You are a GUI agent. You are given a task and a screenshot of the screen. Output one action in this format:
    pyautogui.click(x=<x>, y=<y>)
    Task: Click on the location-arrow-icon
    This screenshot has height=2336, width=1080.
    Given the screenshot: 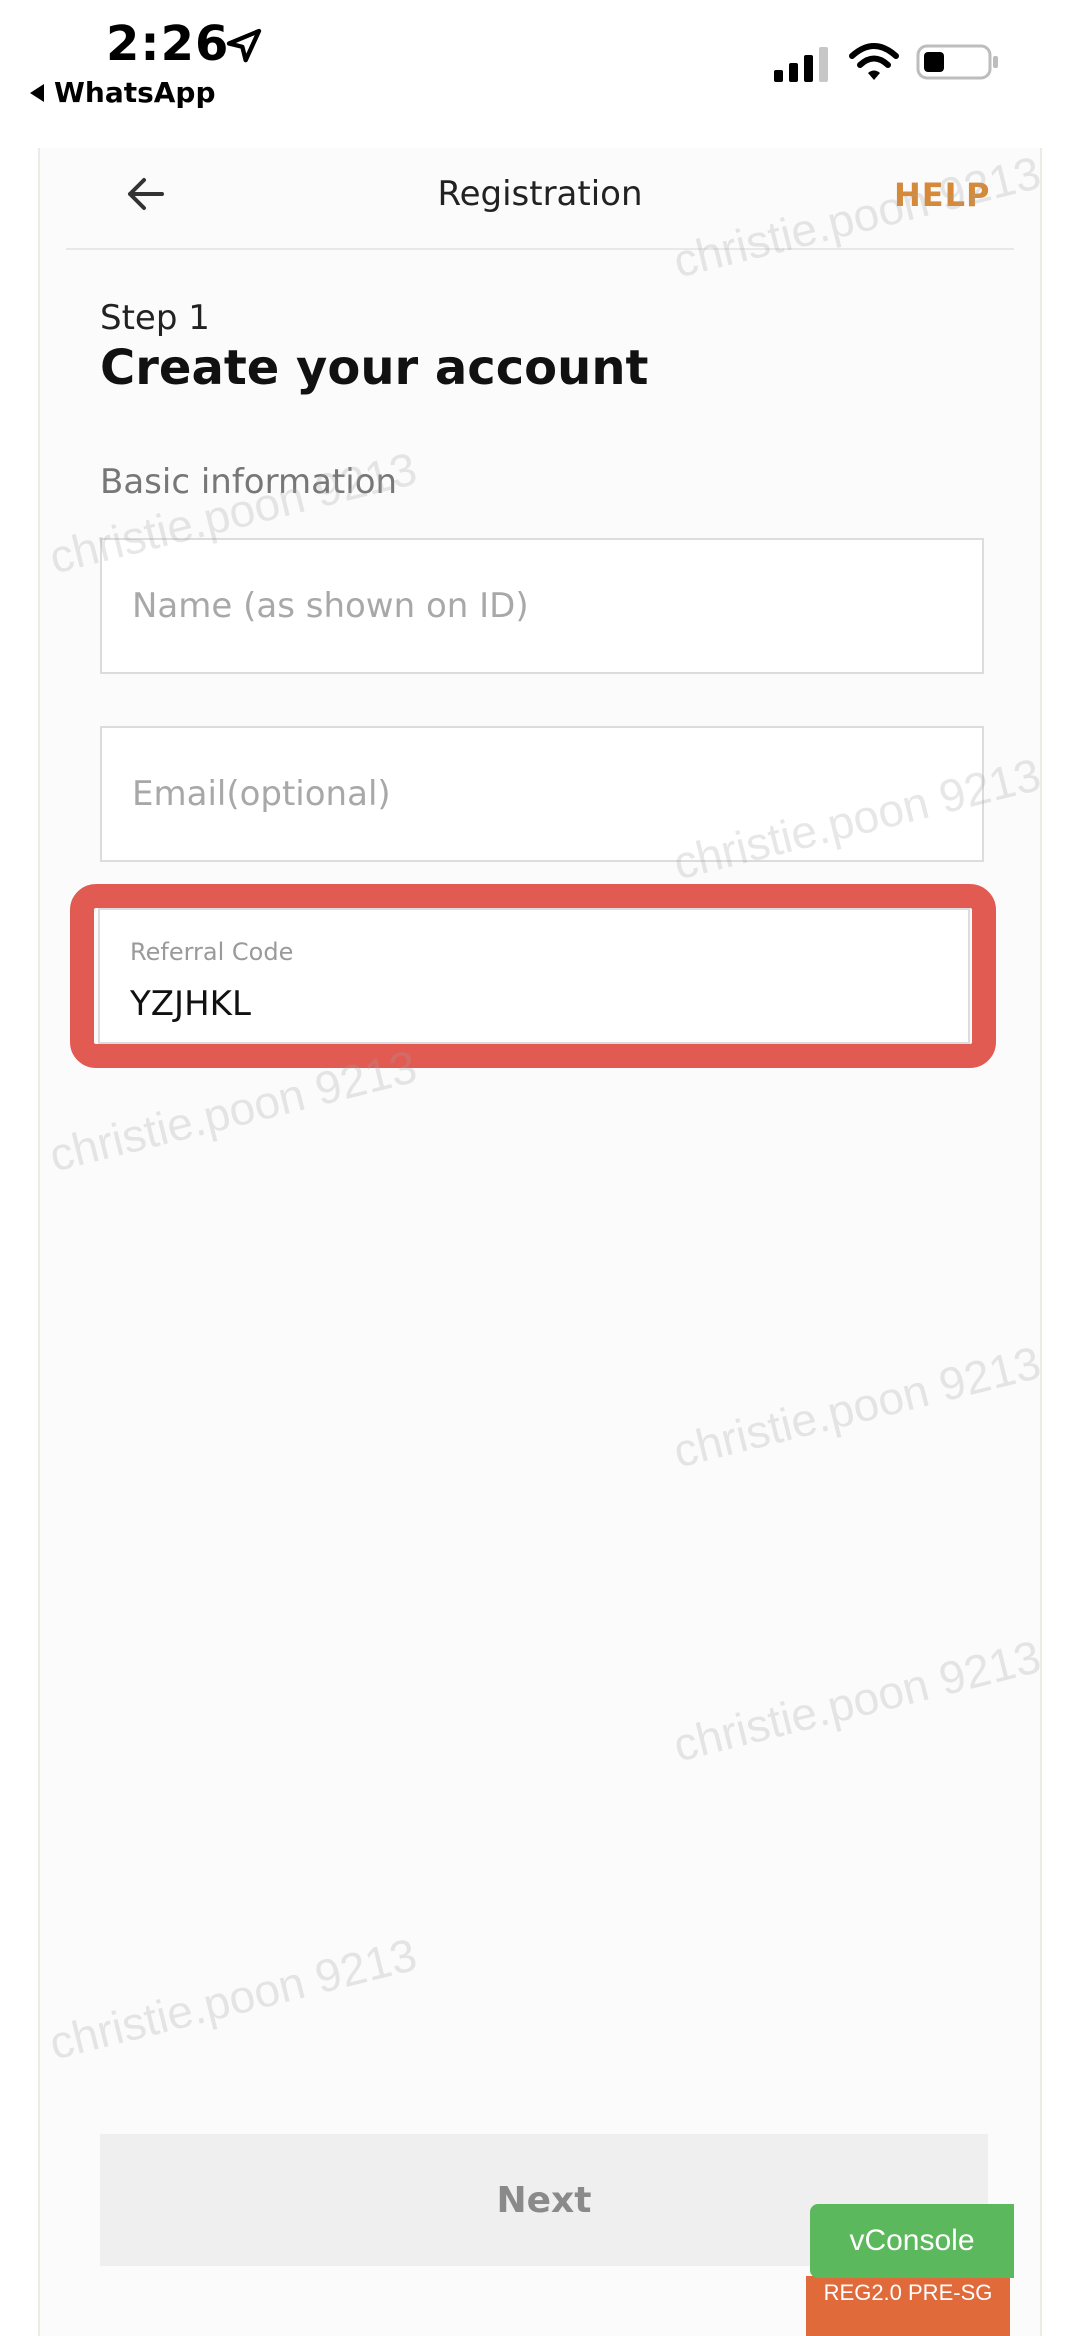 What is the action you would take?
    pyautogui.click(x=244, y=45)
    